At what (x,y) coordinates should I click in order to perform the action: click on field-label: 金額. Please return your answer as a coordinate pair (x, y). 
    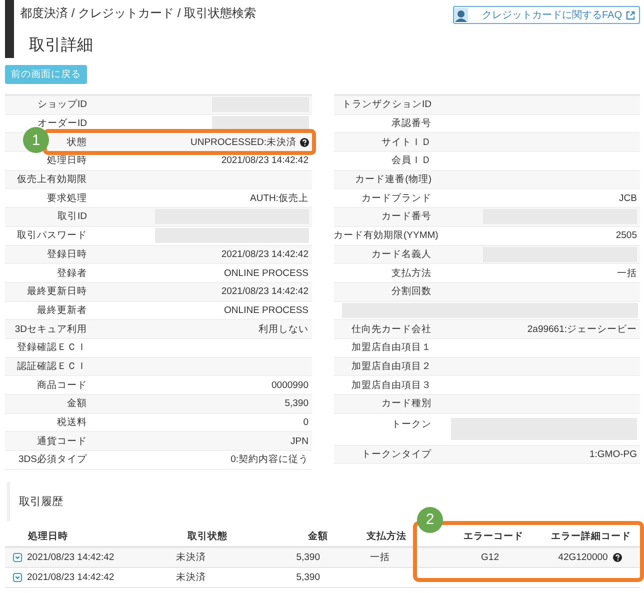
    Looking at the image, I should click on (77, 404).